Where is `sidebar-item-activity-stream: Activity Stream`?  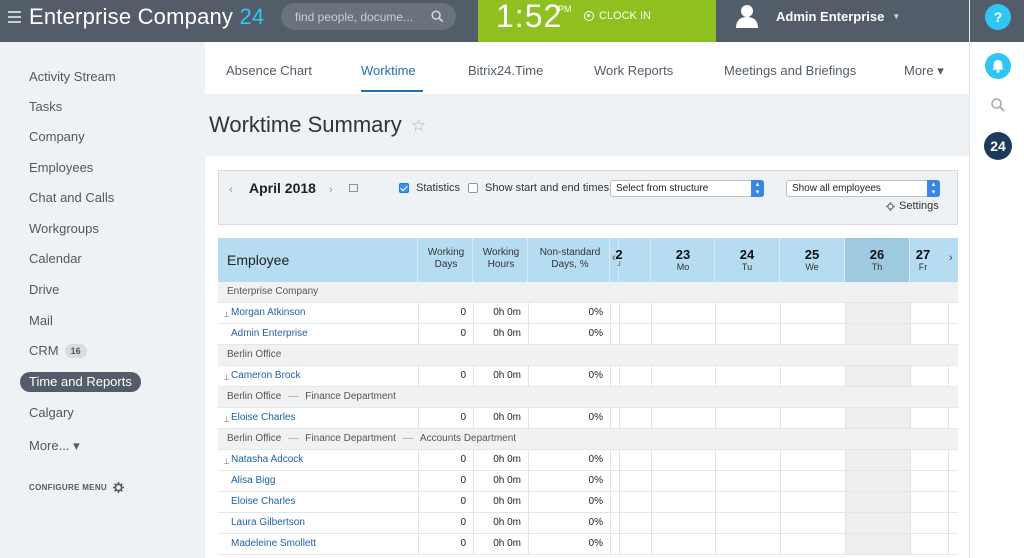 sidebar-item-activity-stream: Activity Stream is located at coordinates (72, 77).